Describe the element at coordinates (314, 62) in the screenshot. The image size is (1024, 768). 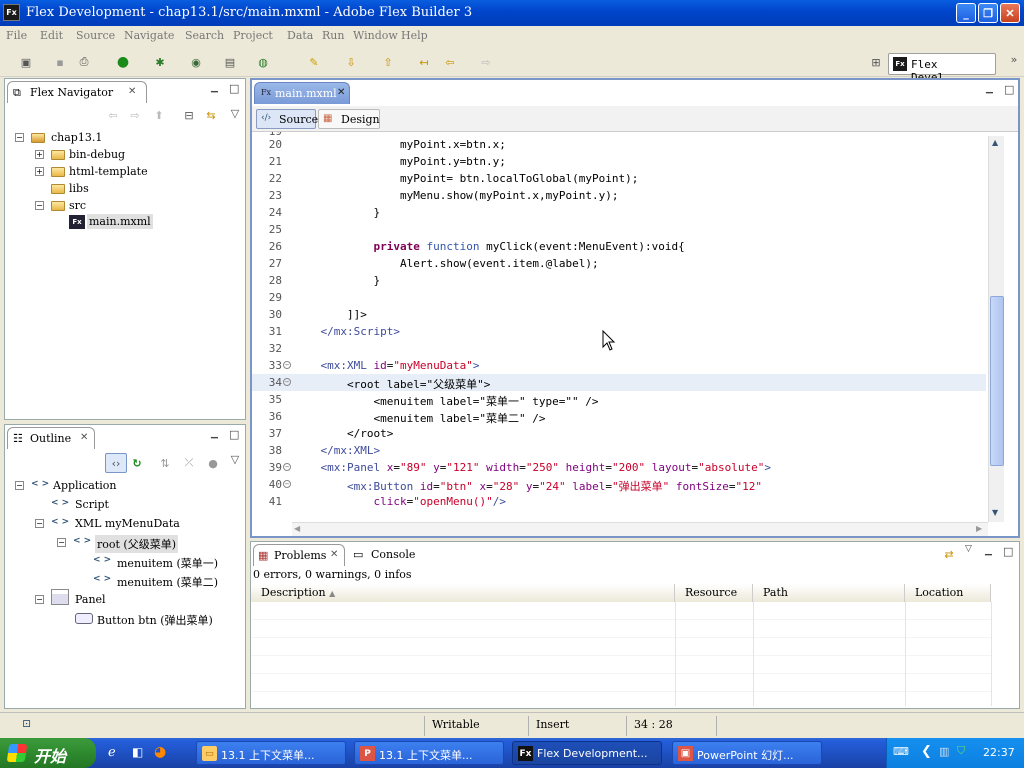
I see `mark-icon: ✎` at that location.